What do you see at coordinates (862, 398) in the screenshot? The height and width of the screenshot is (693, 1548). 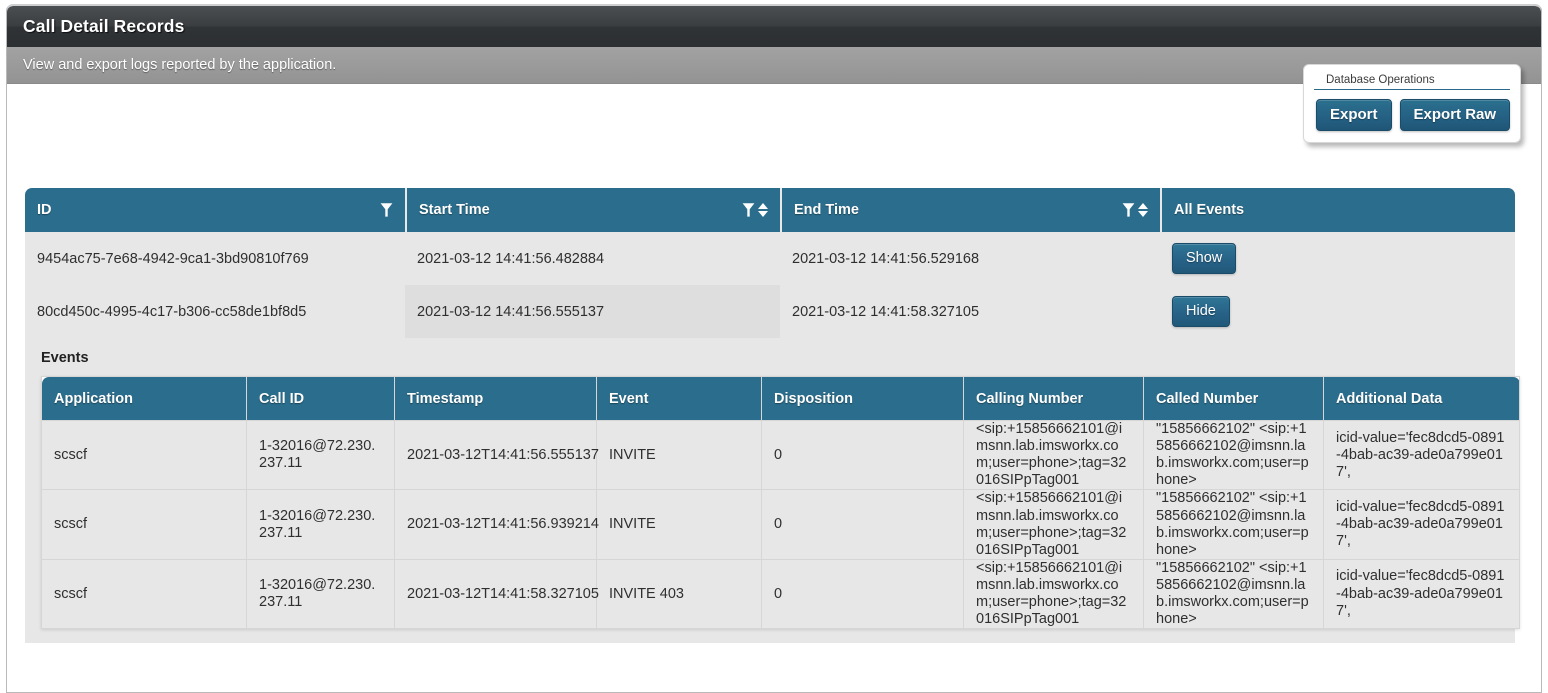 I see `events-column-disposition: Disposition` at bounding box center [862, 398].